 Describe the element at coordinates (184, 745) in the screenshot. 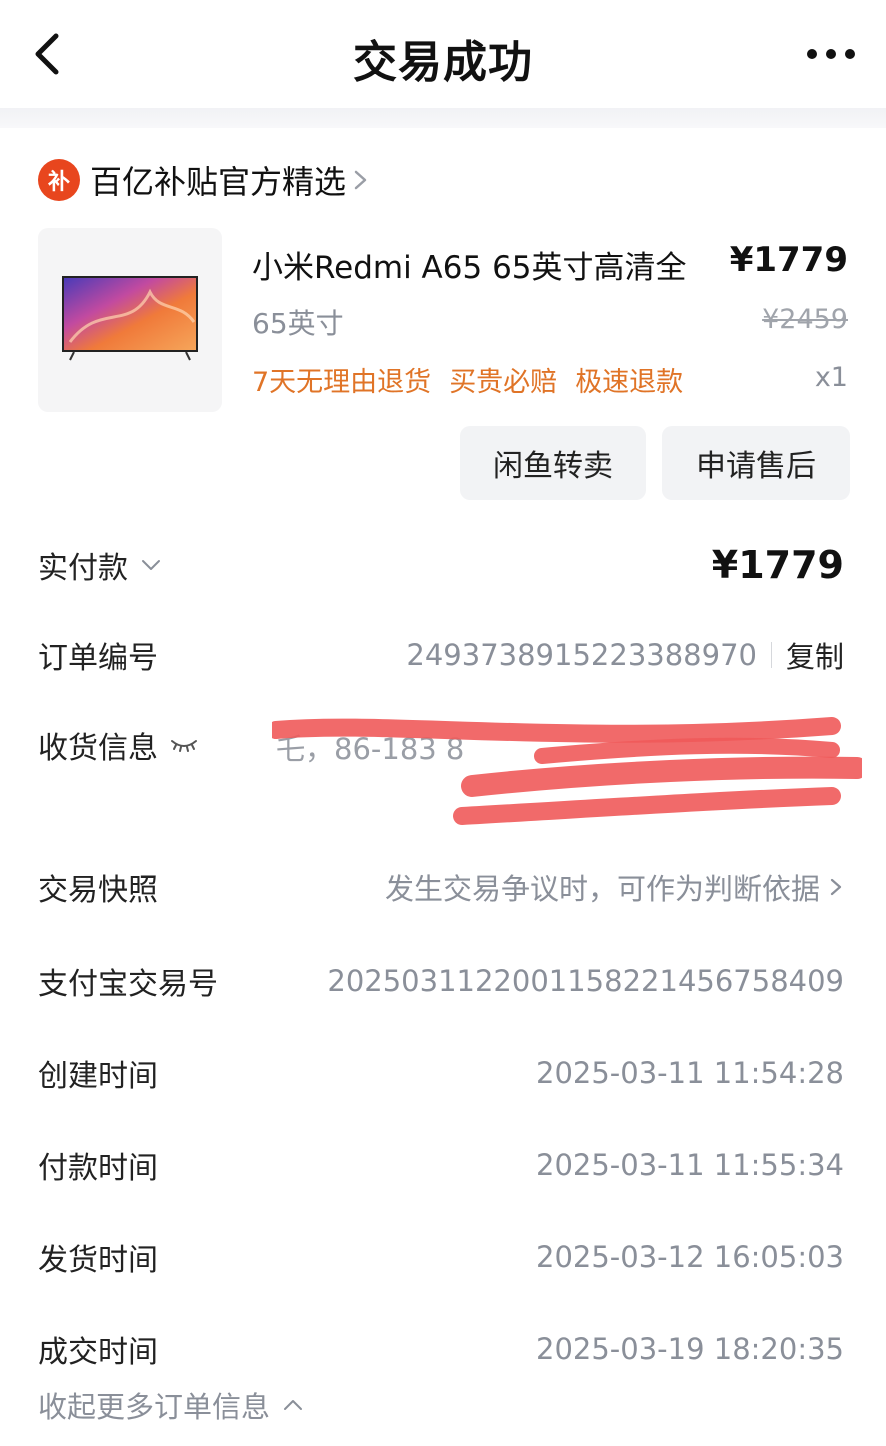

I see `eye-closed-icon` at that location.